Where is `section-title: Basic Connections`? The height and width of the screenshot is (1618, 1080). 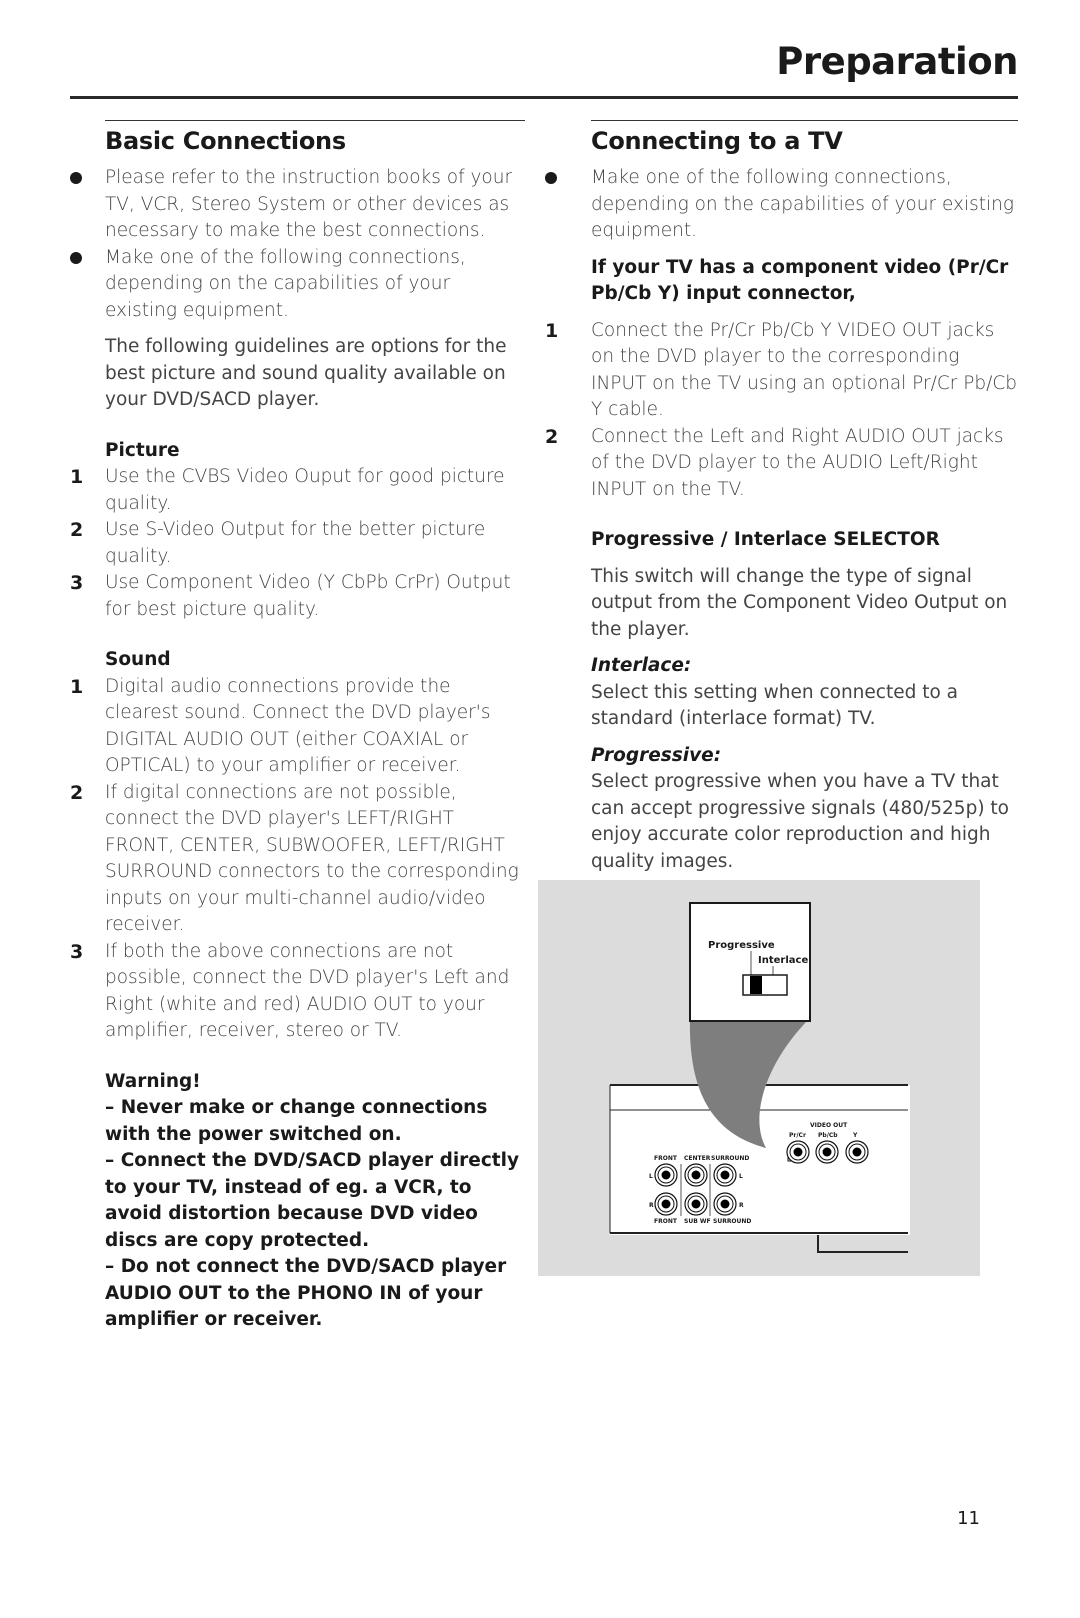 section-title: Basic Connections is located at coordinates (225, 141).